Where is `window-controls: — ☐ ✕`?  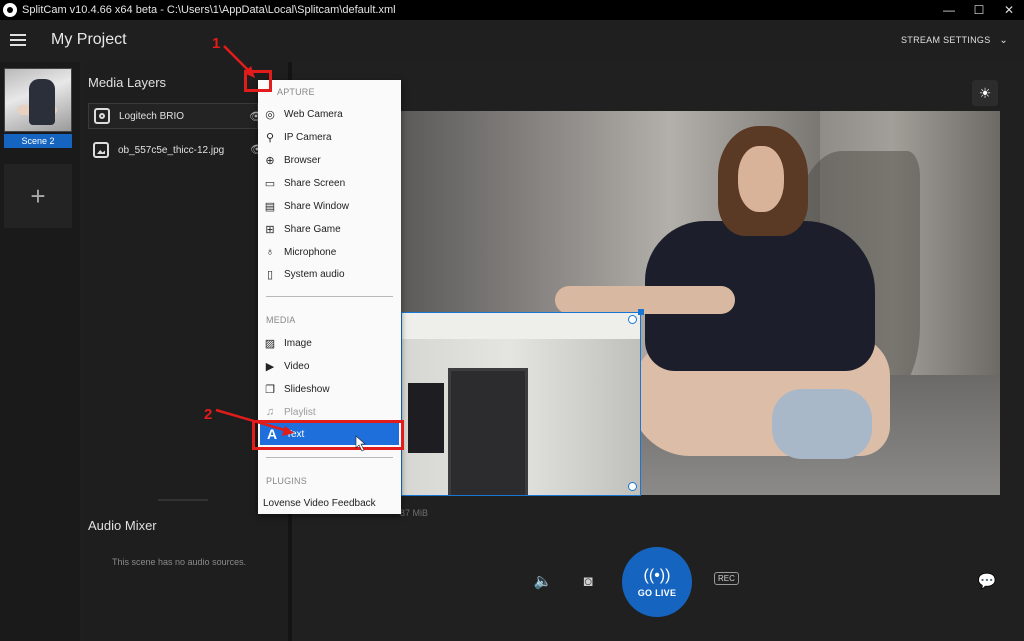
window-controls: — ☐ ✕ is located at coordinates (979, 10).